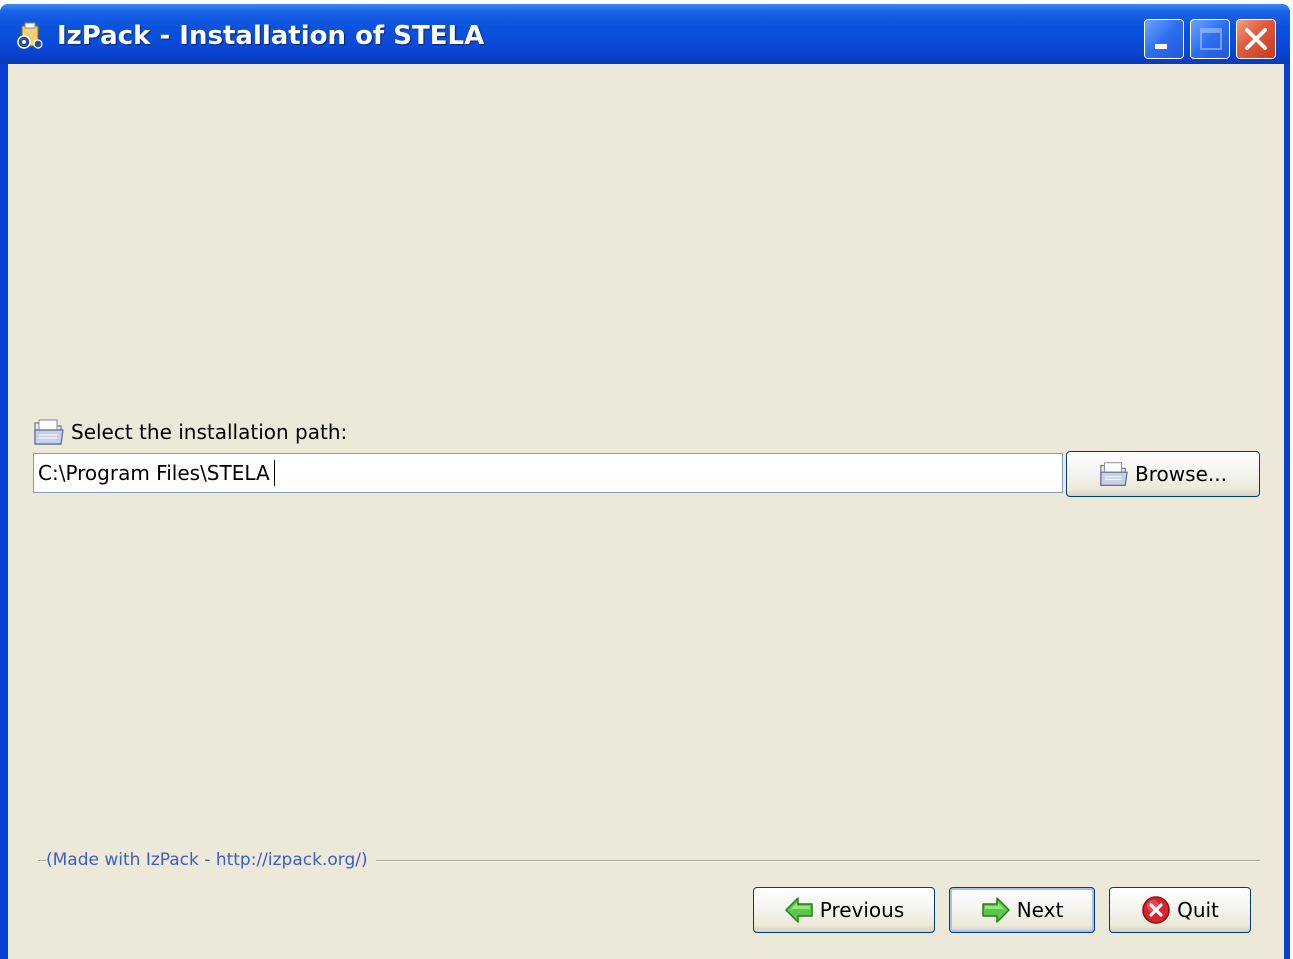  I want to click on quit-button: Quit, so click(1180, 910).